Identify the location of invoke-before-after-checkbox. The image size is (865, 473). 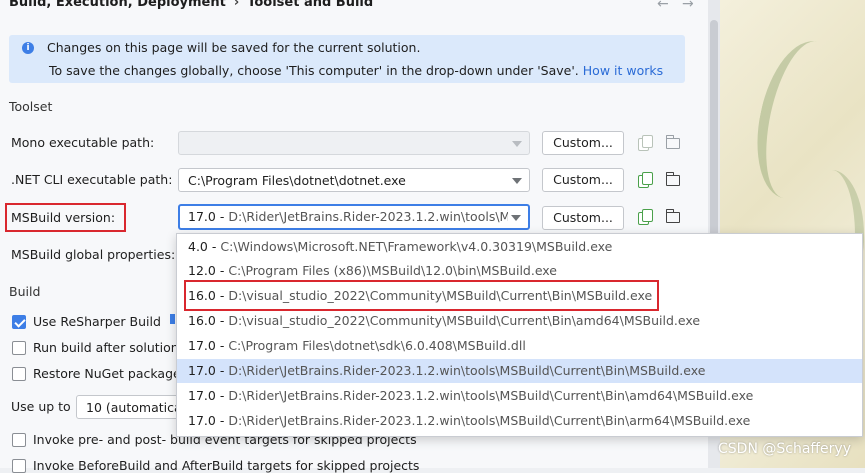
(19, 466).